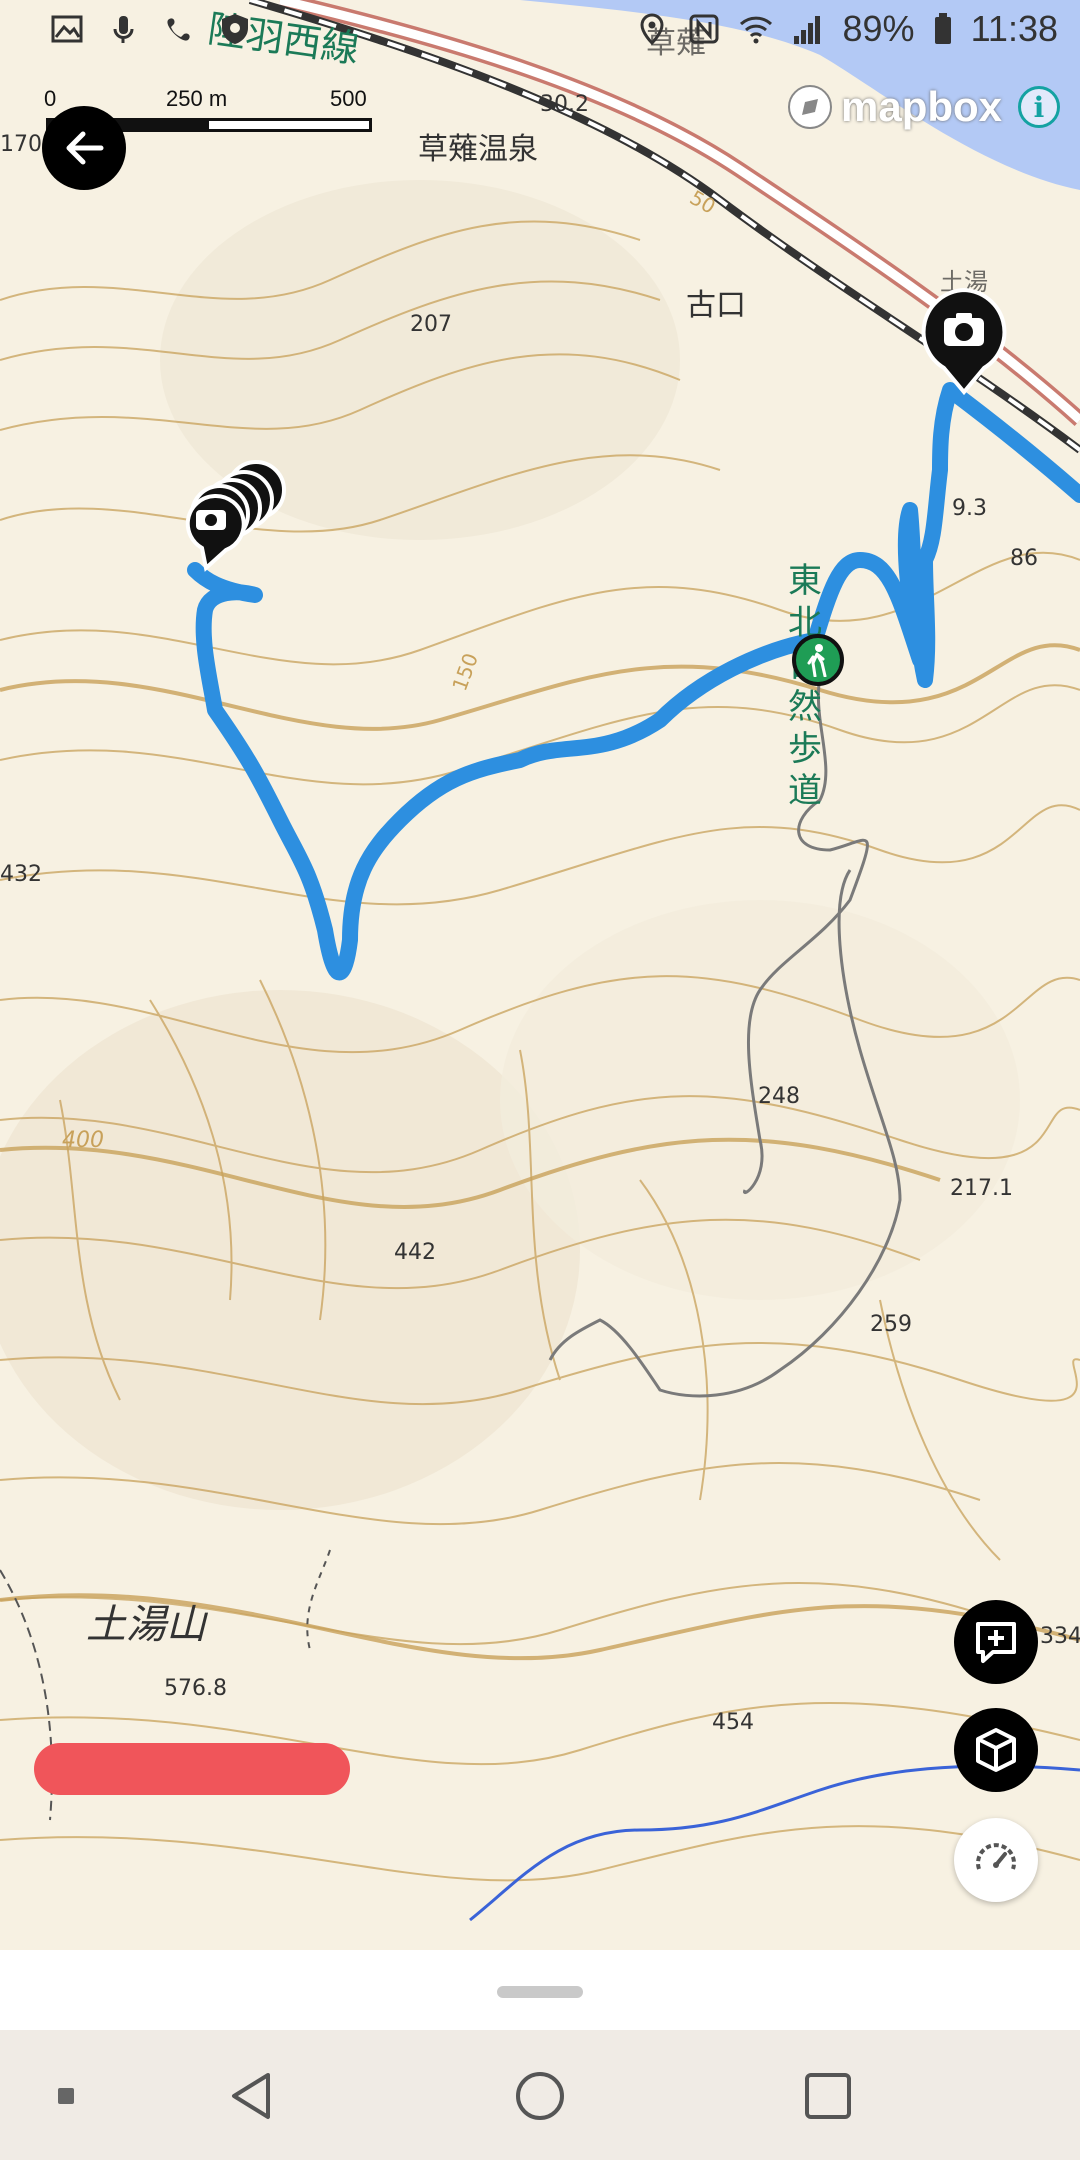 The image size is (1080, 2160). What do you see at coordinates (878, 28) in the screenshot?
I see `battery-percent: 89%` at bounding box center [878, 28].